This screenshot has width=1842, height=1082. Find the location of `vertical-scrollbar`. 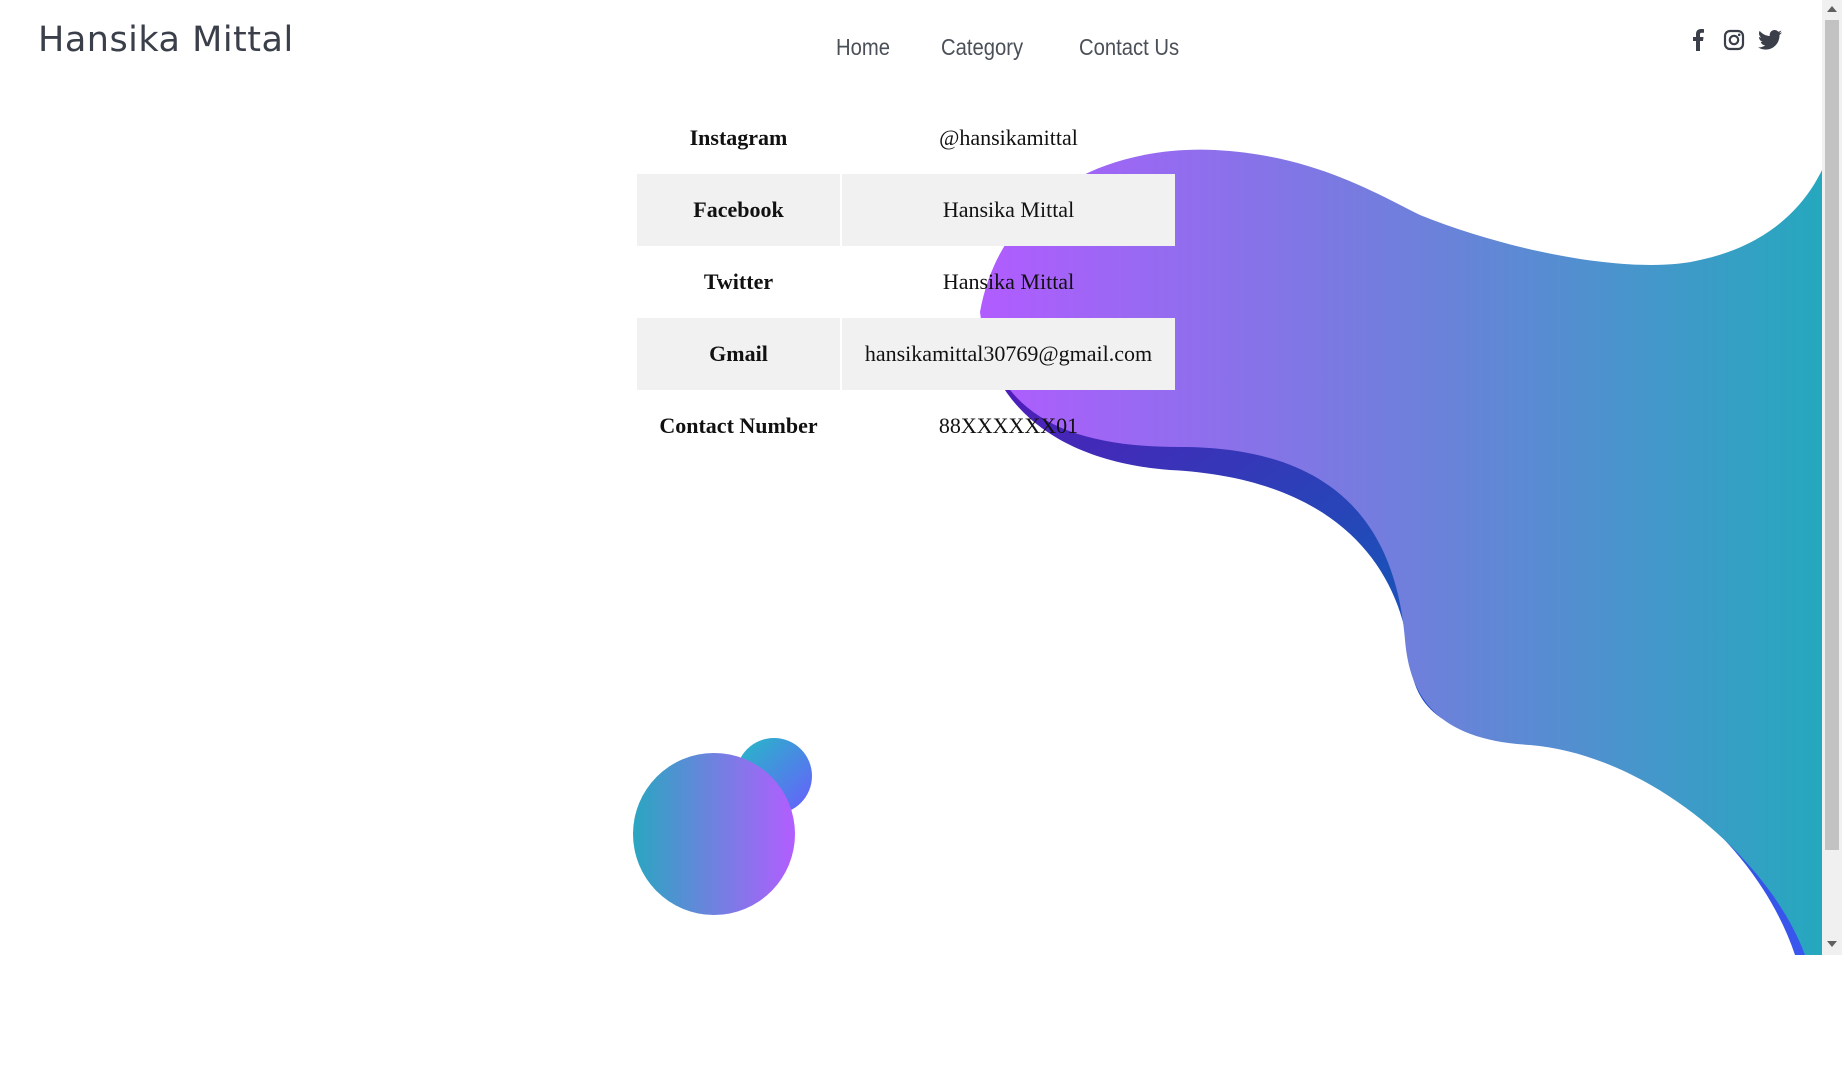

vertical-scrollbar is located at coordinates (1832, 477).